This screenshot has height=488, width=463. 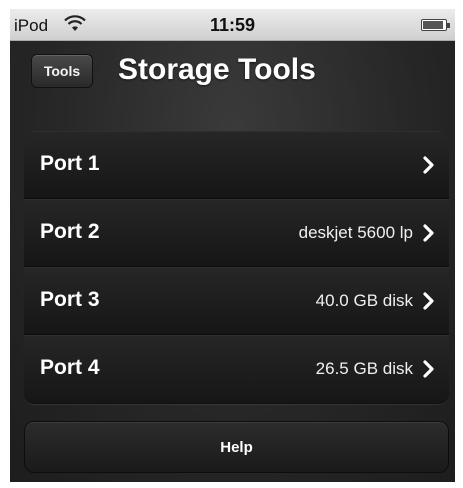 I want to click on port-label: Port 4, so click(x=70, y=367).